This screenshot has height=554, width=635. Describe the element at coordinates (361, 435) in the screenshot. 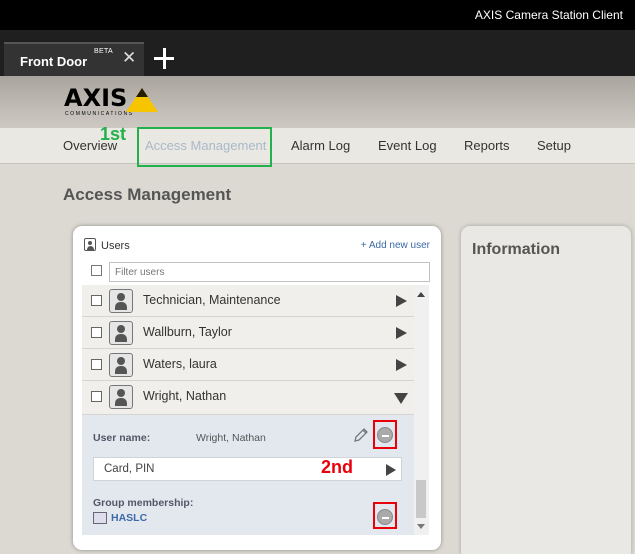

I see `pencil-icon` at that location.